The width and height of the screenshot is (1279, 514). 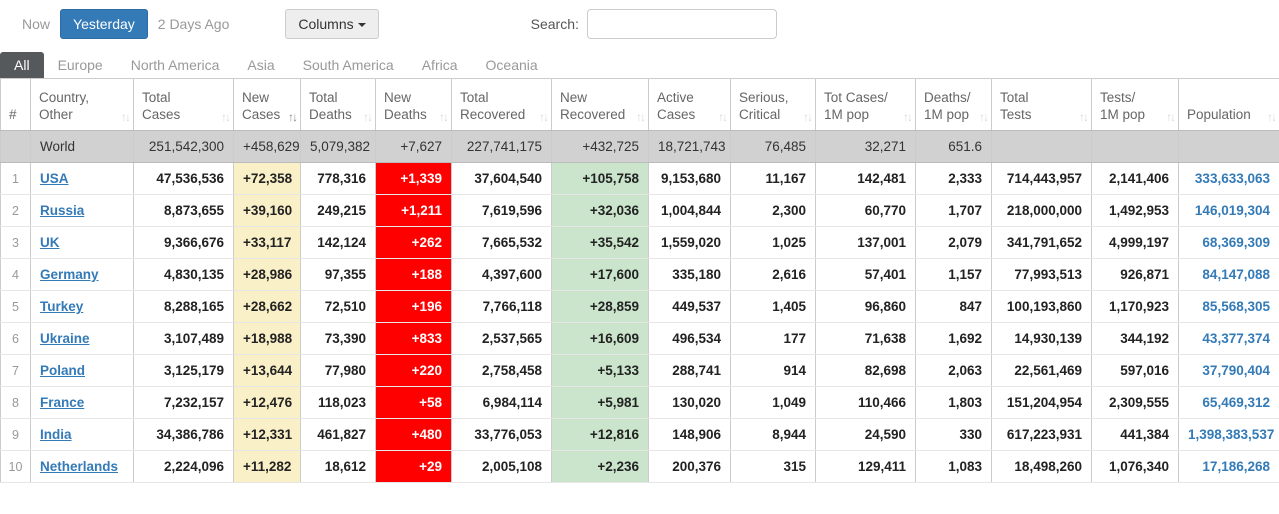 What do you see at coordinates (338, 242) in the screenshot?
I see `cell-total_deaths: 142,124` at bounding box center [338, 242].